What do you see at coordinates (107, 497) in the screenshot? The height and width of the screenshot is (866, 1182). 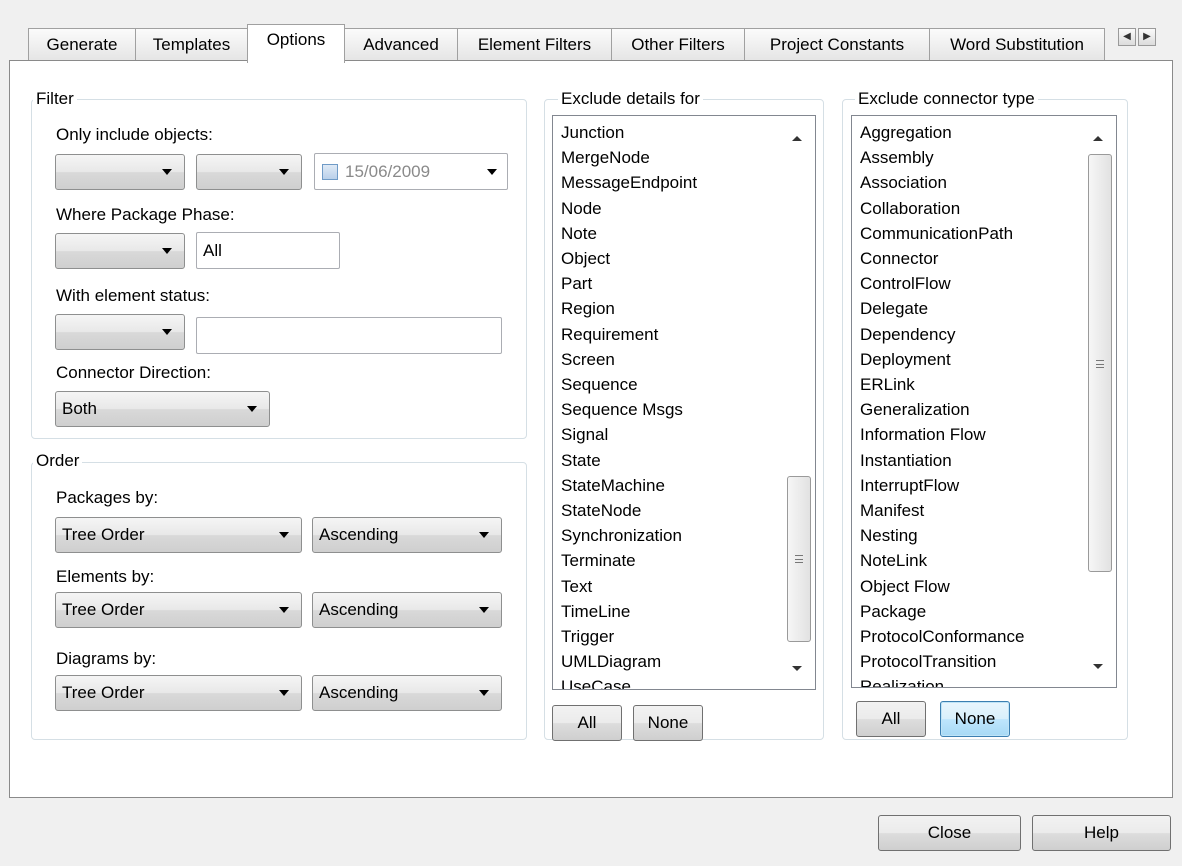 I see `packages-by-label: Packages by:` at bounding box center [107, 497].